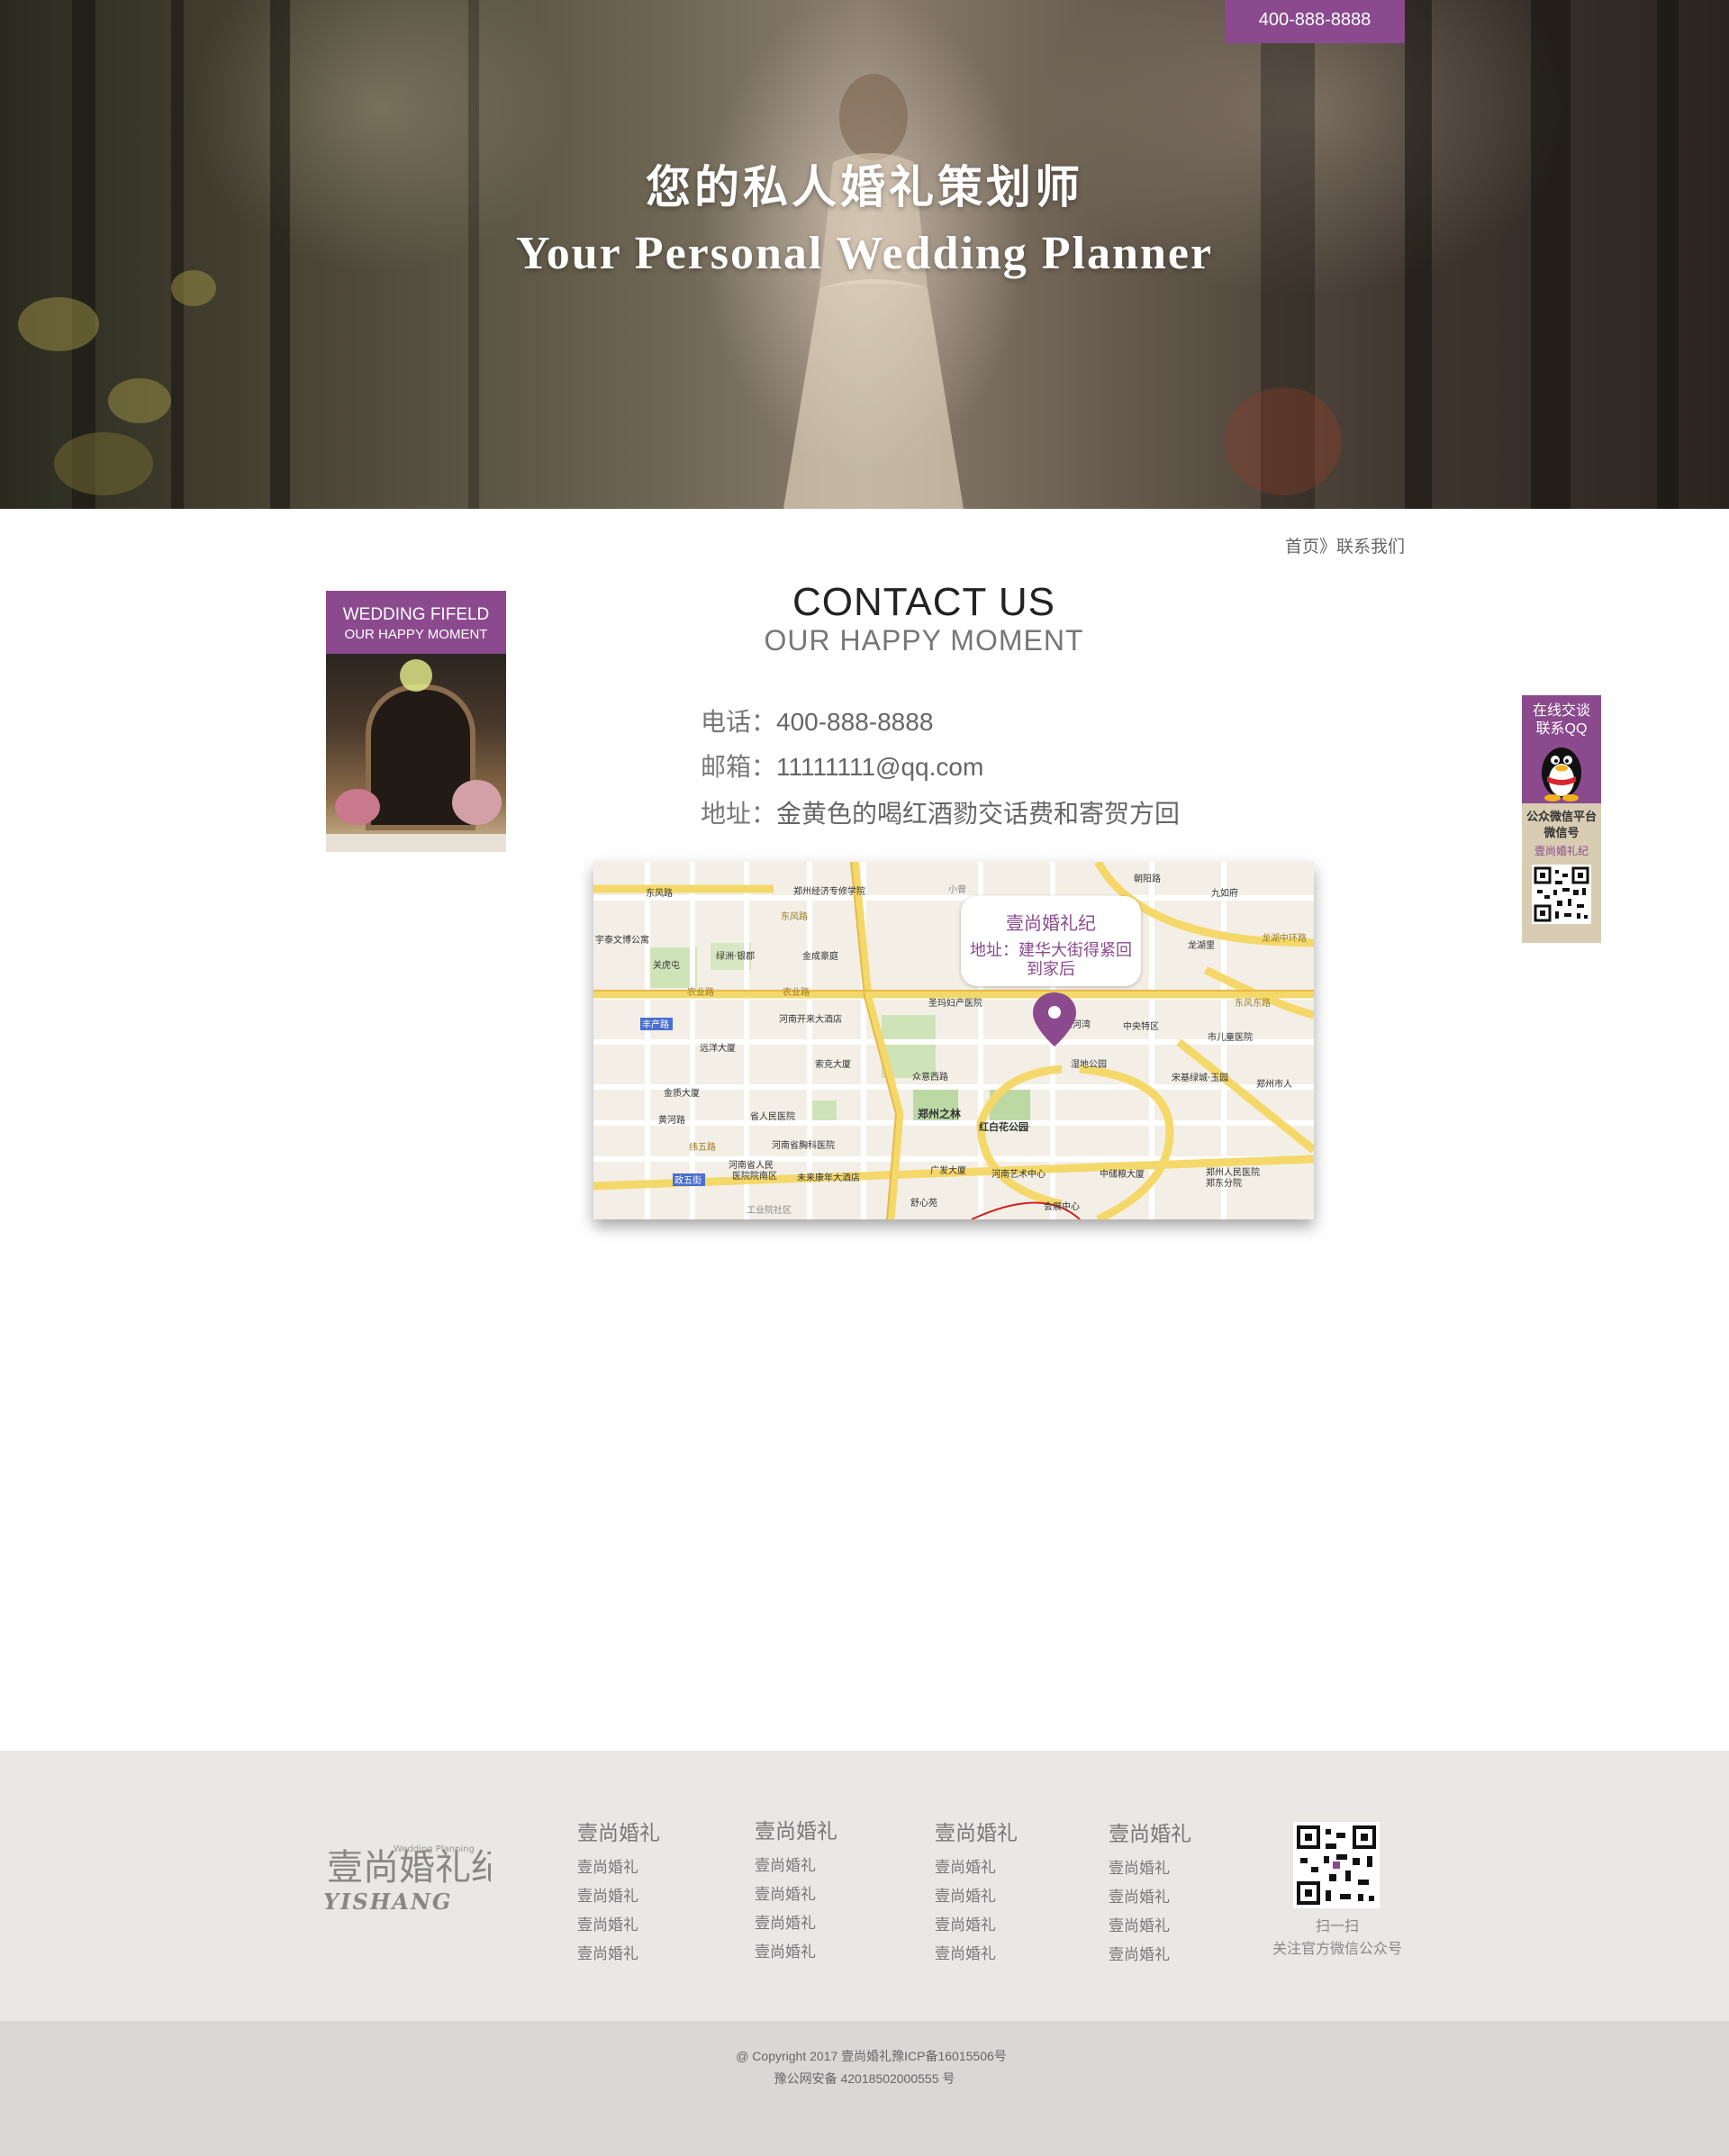 The image size is (1729, 2156). Describe the element at coordinates (1370, 547) in the screenshot. I see `breadcrumb-current: 联系我们` at that location.